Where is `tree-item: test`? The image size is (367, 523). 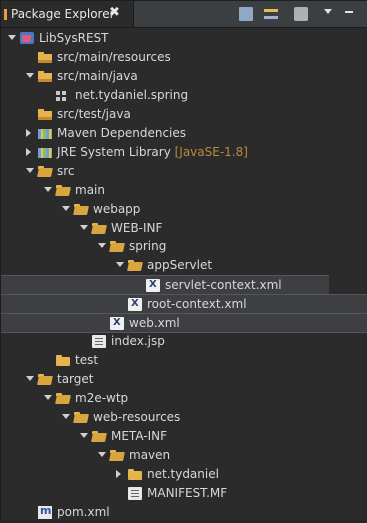
tree-item: test is located at coordinates (184, 361).